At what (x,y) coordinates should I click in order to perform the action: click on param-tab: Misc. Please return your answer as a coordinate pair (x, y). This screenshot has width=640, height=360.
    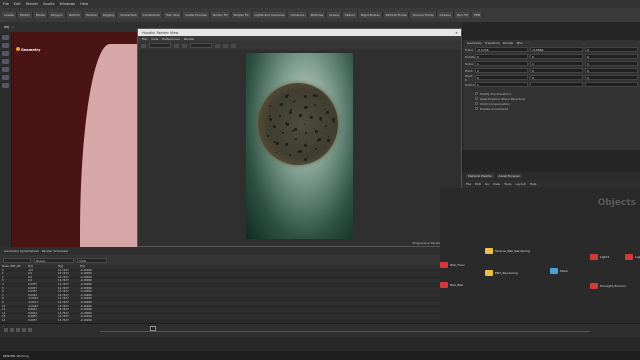
    Looking at the image, I should click on (520, 43).